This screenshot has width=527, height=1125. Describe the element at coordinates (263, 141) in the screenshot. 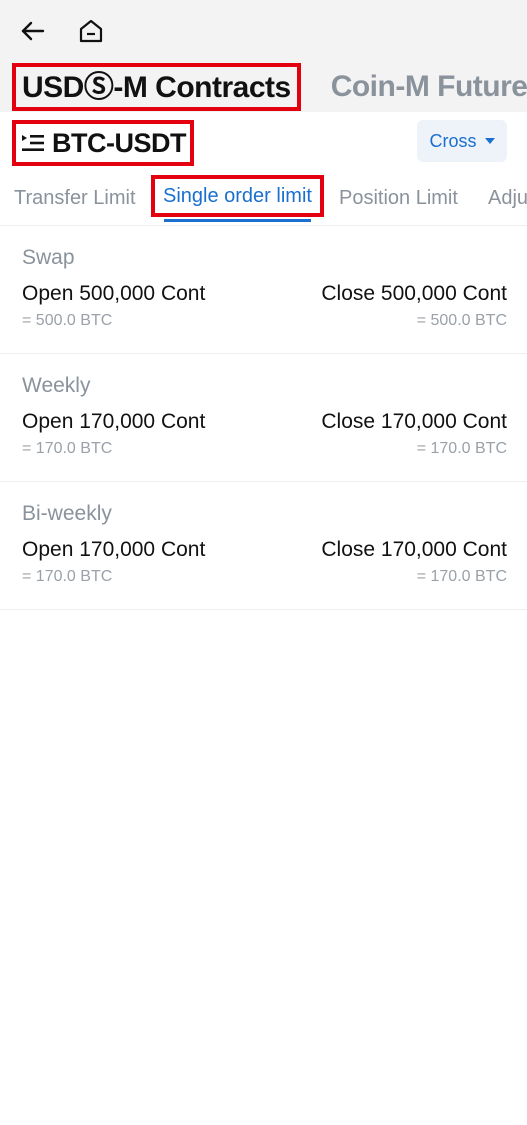

I see `symbol-row: BTC-USDT Cross` at that location.